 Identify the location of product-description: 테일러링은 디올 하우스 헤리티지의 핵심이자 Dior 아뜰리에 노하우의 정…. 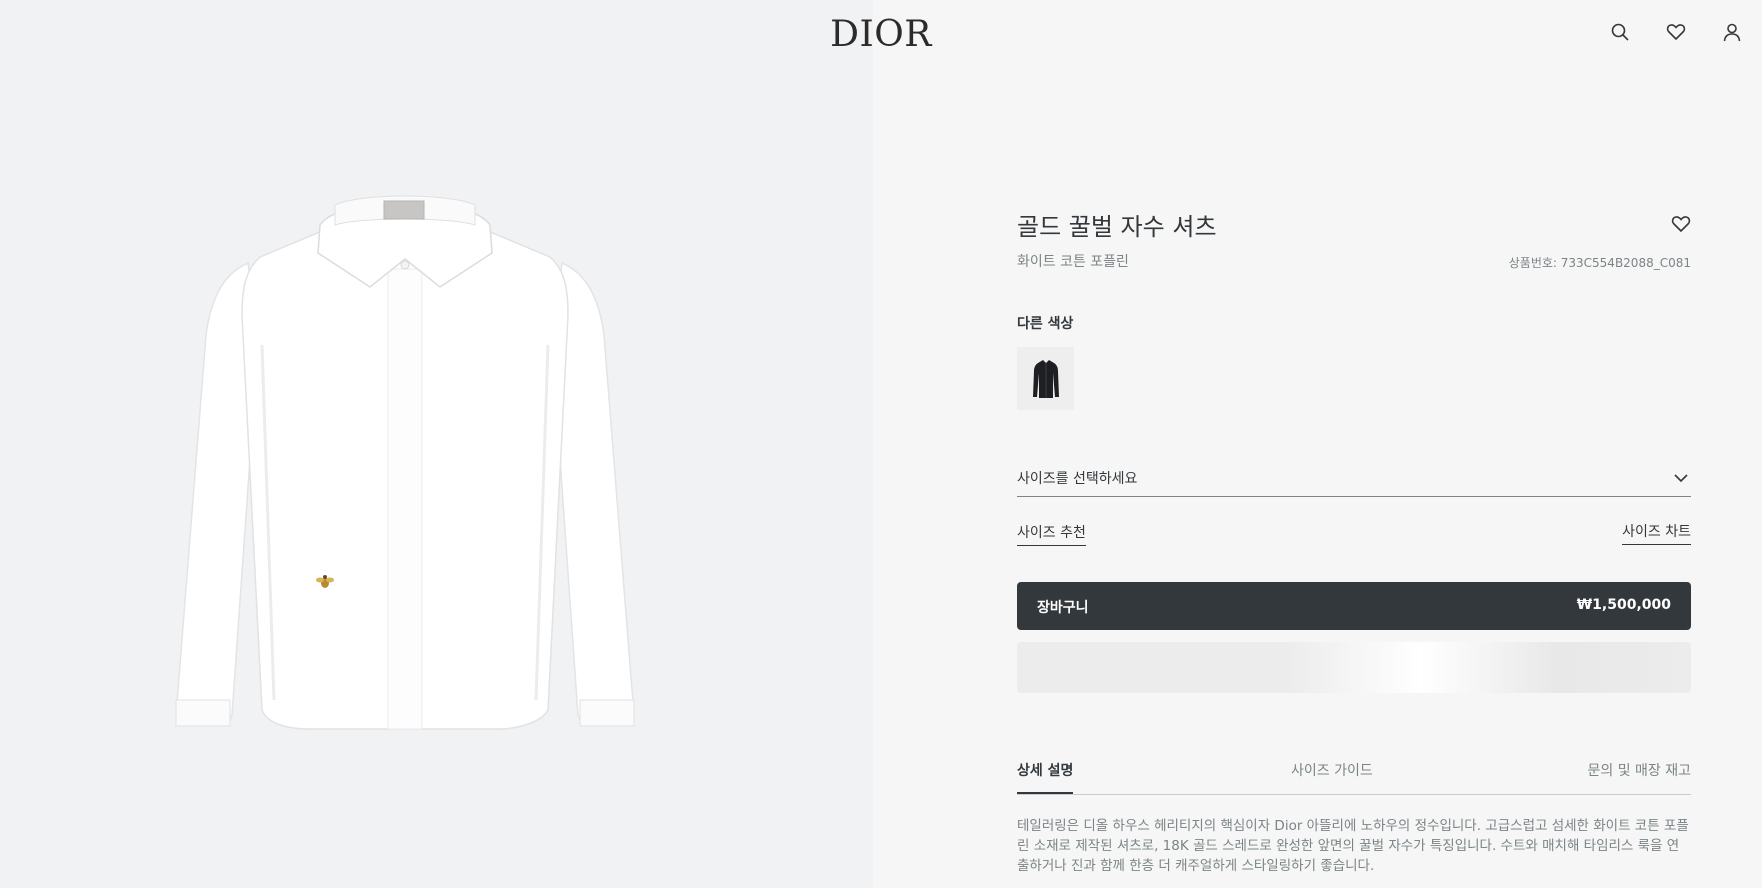
(1353, 846).